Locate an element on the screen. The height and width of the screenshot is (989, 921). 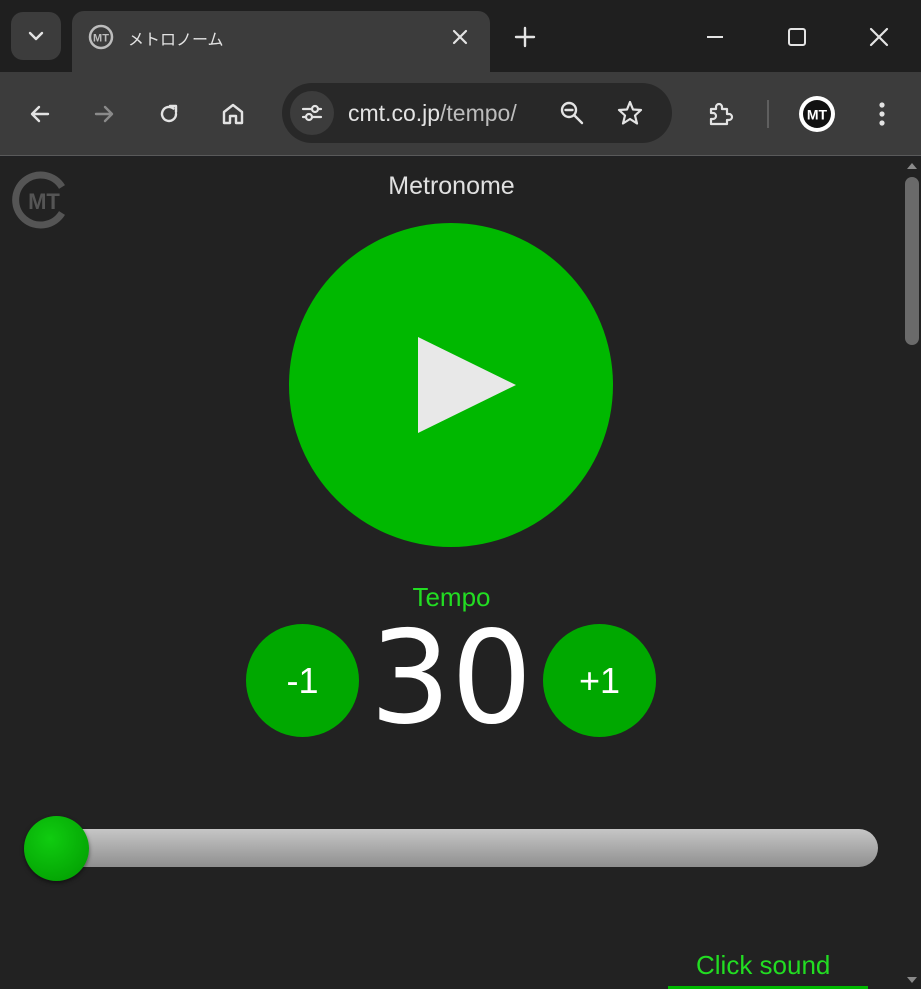
profile-initials: MT is located at coordinates (817, 115).